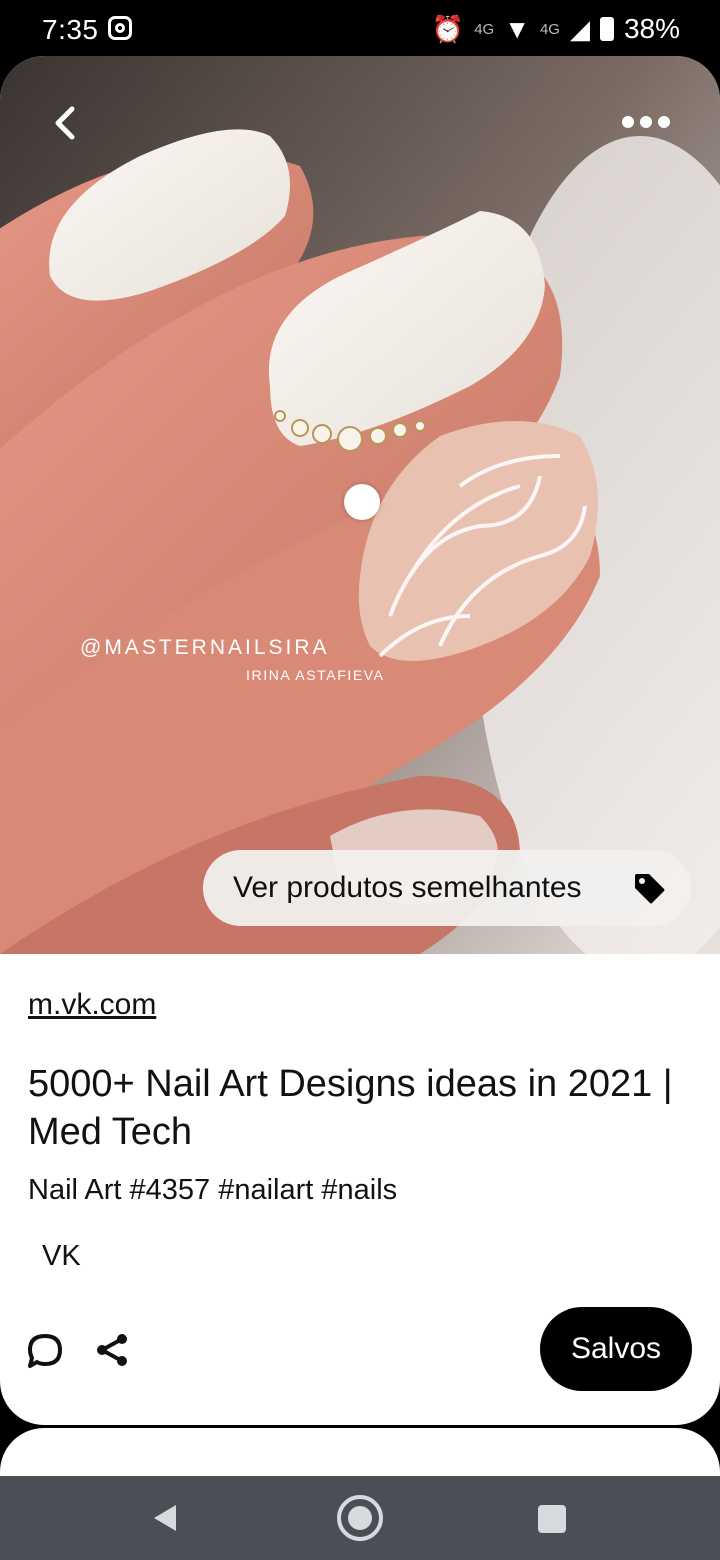 This screenshot has width=720, height=1560. What do you see at coordinates (484, 29) in the screenshot?
I see `network-type-1: 4G` at bounding box center [484, 29].